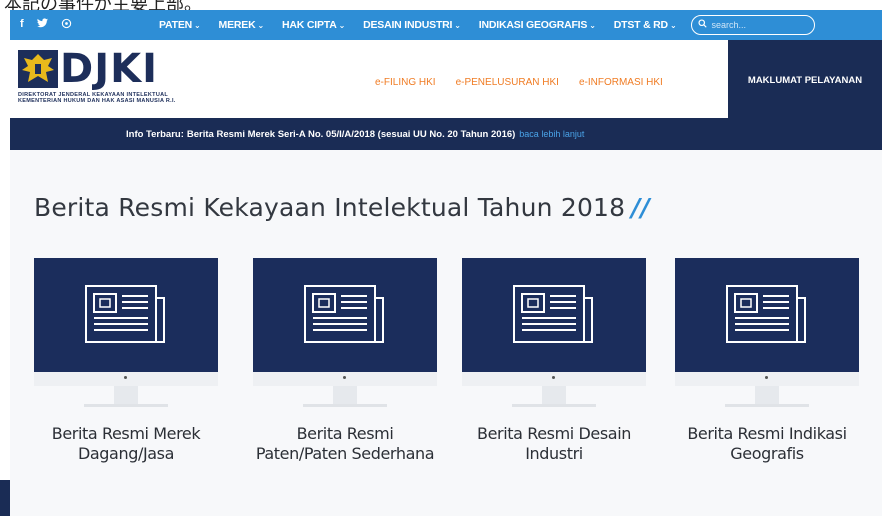 This screenshot has height=516, width=882. Describe the element at coordinates (155, 134) in the screenshot. I see `info-label: Info Terbaru:` at that location.